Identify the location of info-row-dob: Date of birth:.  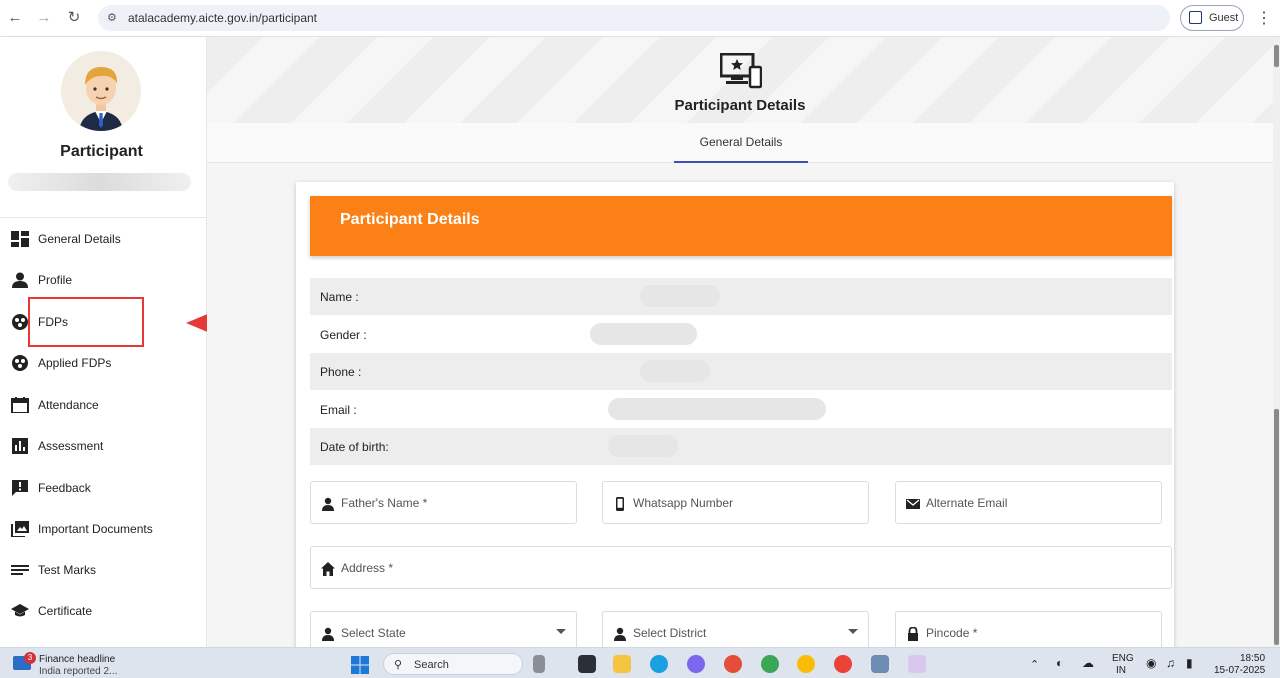
(741, 446).